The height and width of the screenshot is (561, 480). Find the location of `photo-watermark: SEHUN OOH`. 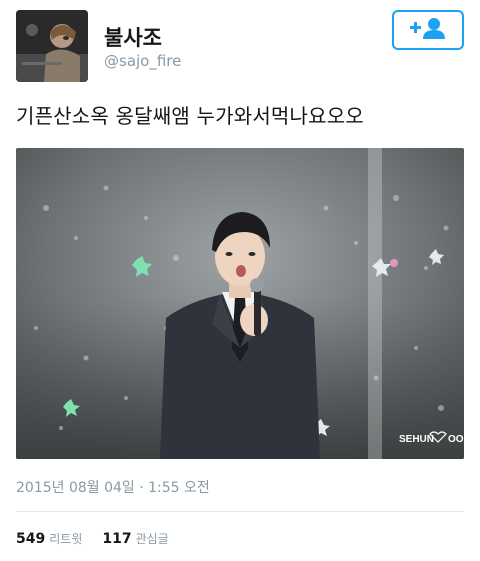

photo-watermark: SEHUN OOH is located at coordinates (431, 438).